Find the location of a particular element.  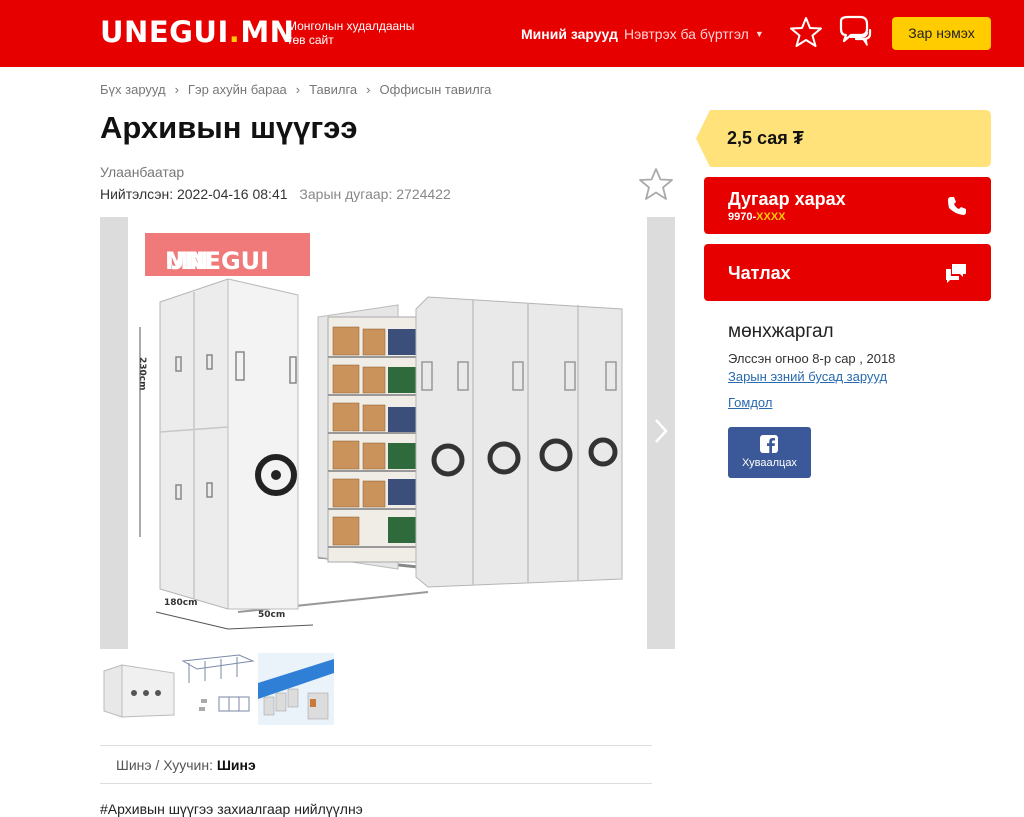

chevron-down-icon: ▼ is located at coordinates (759, 34).